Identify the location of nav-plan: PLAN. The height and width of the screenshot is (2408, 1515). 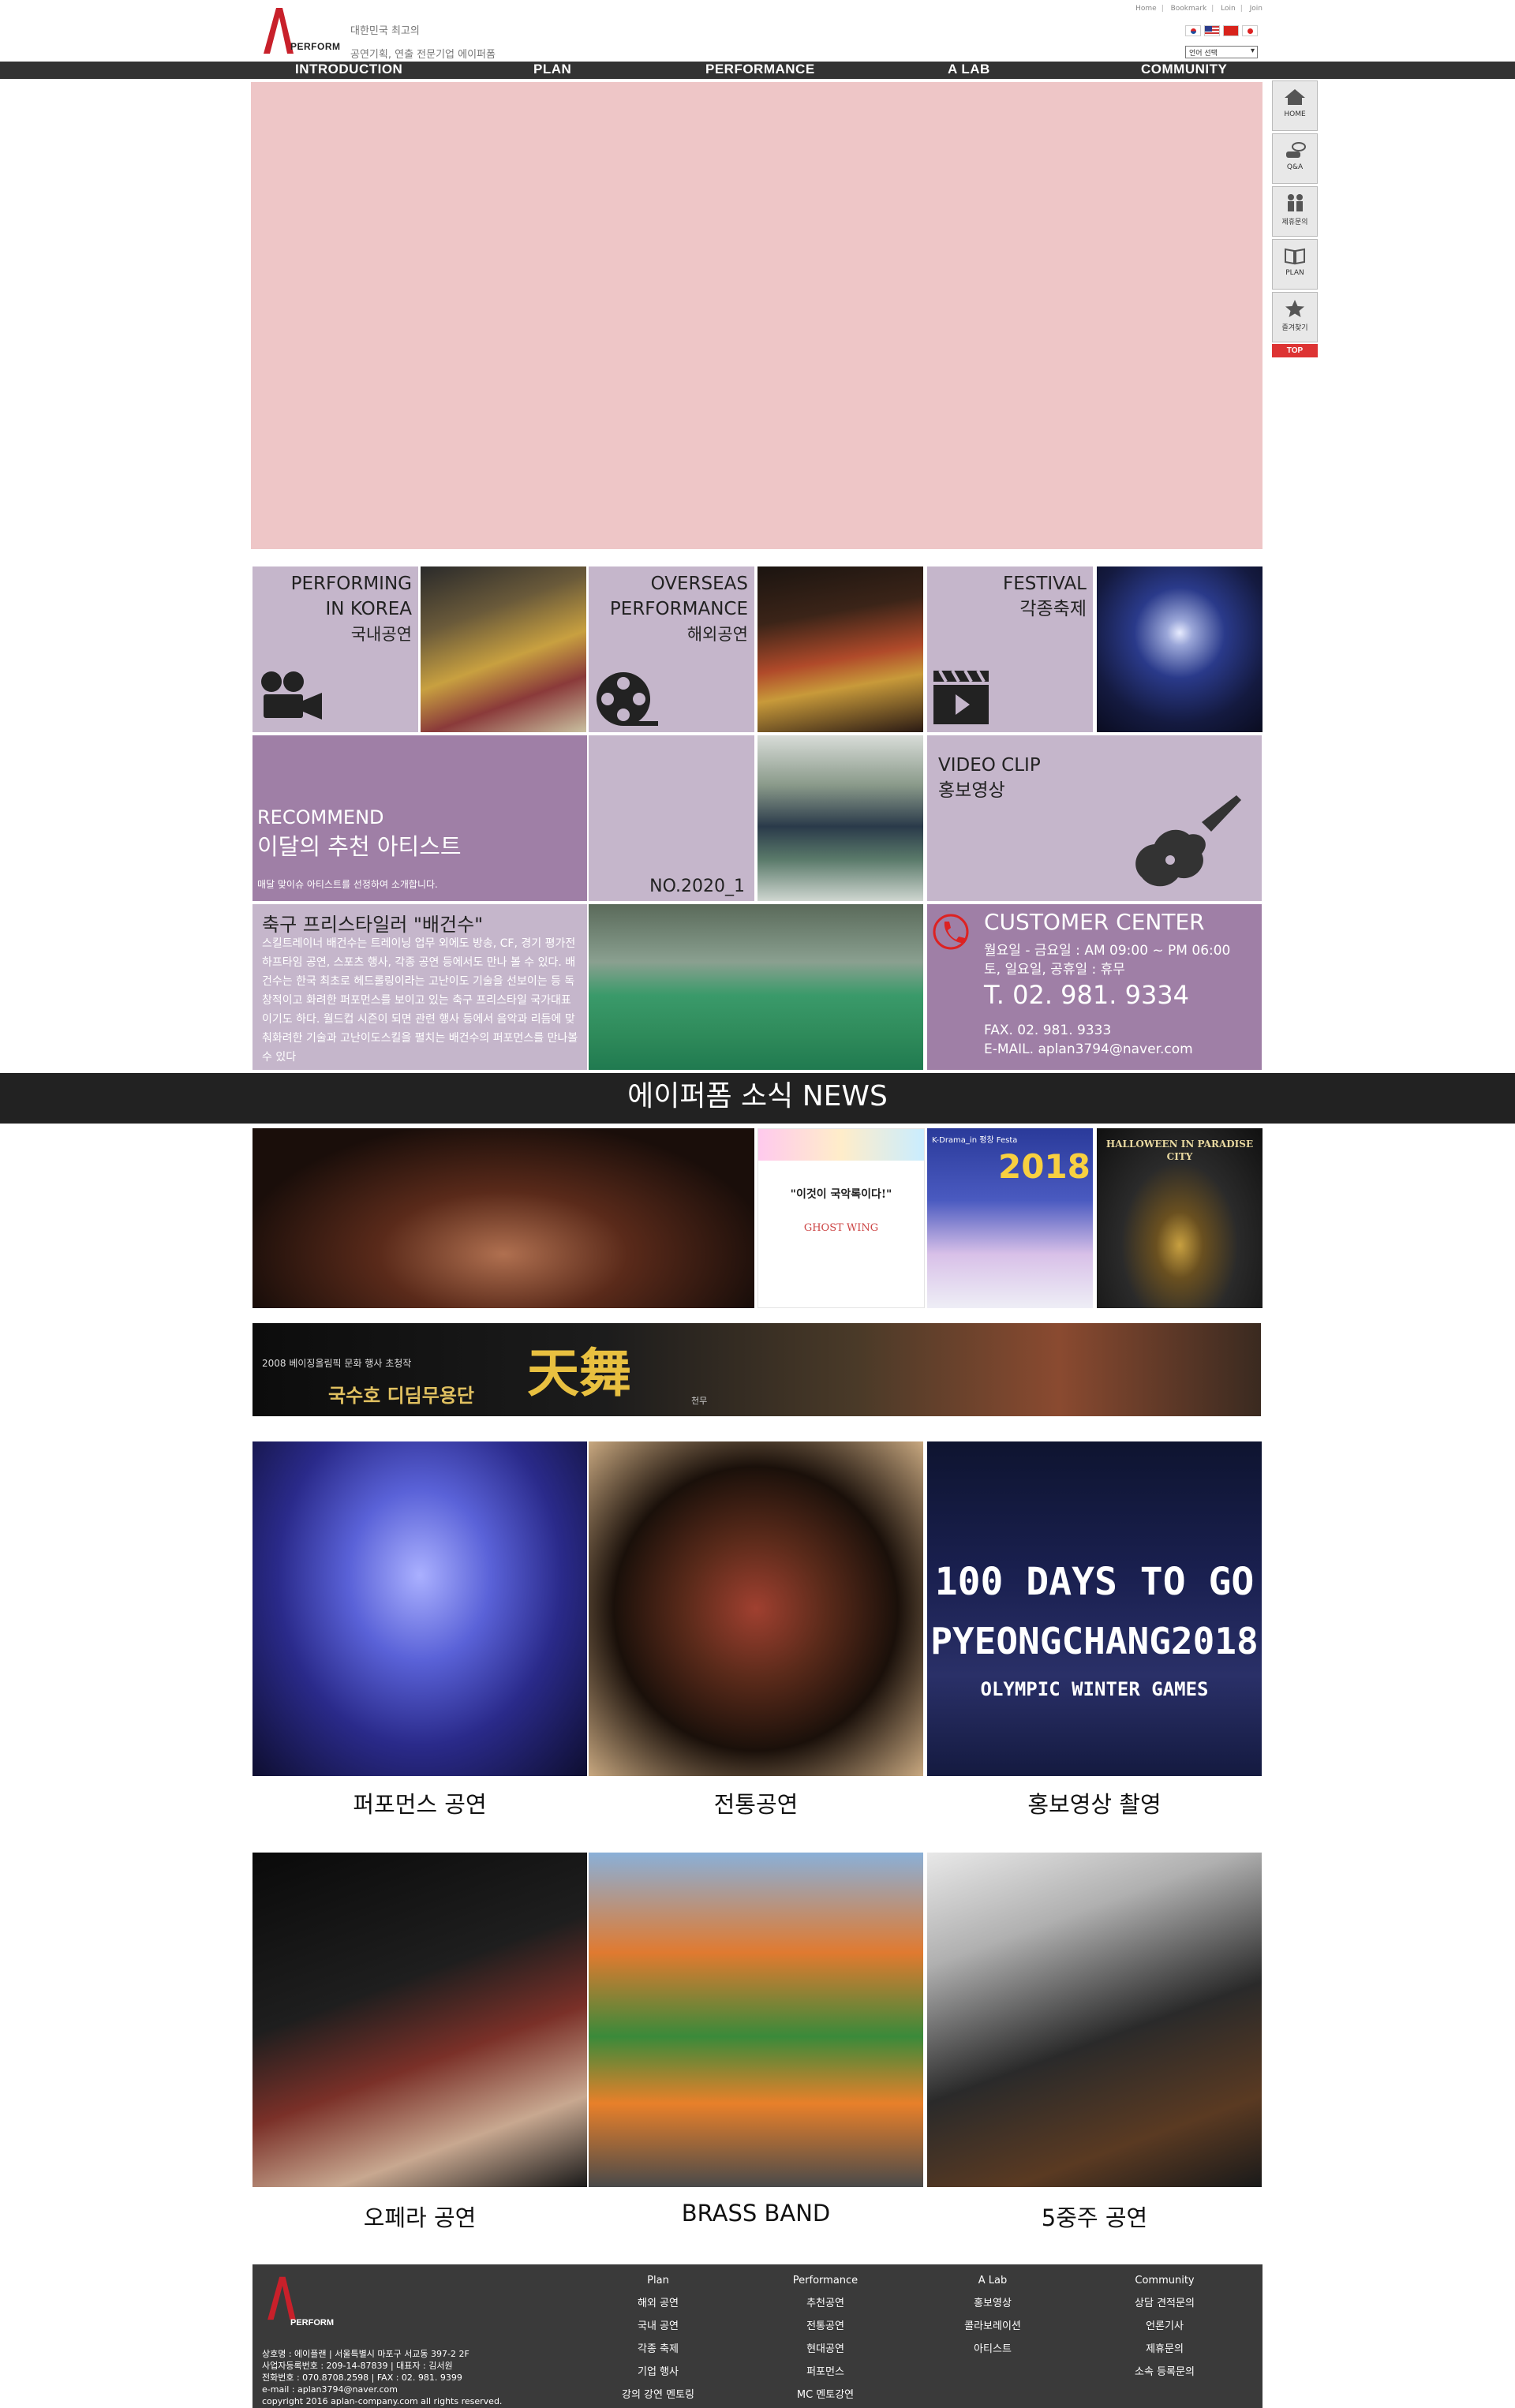
(552, 71).